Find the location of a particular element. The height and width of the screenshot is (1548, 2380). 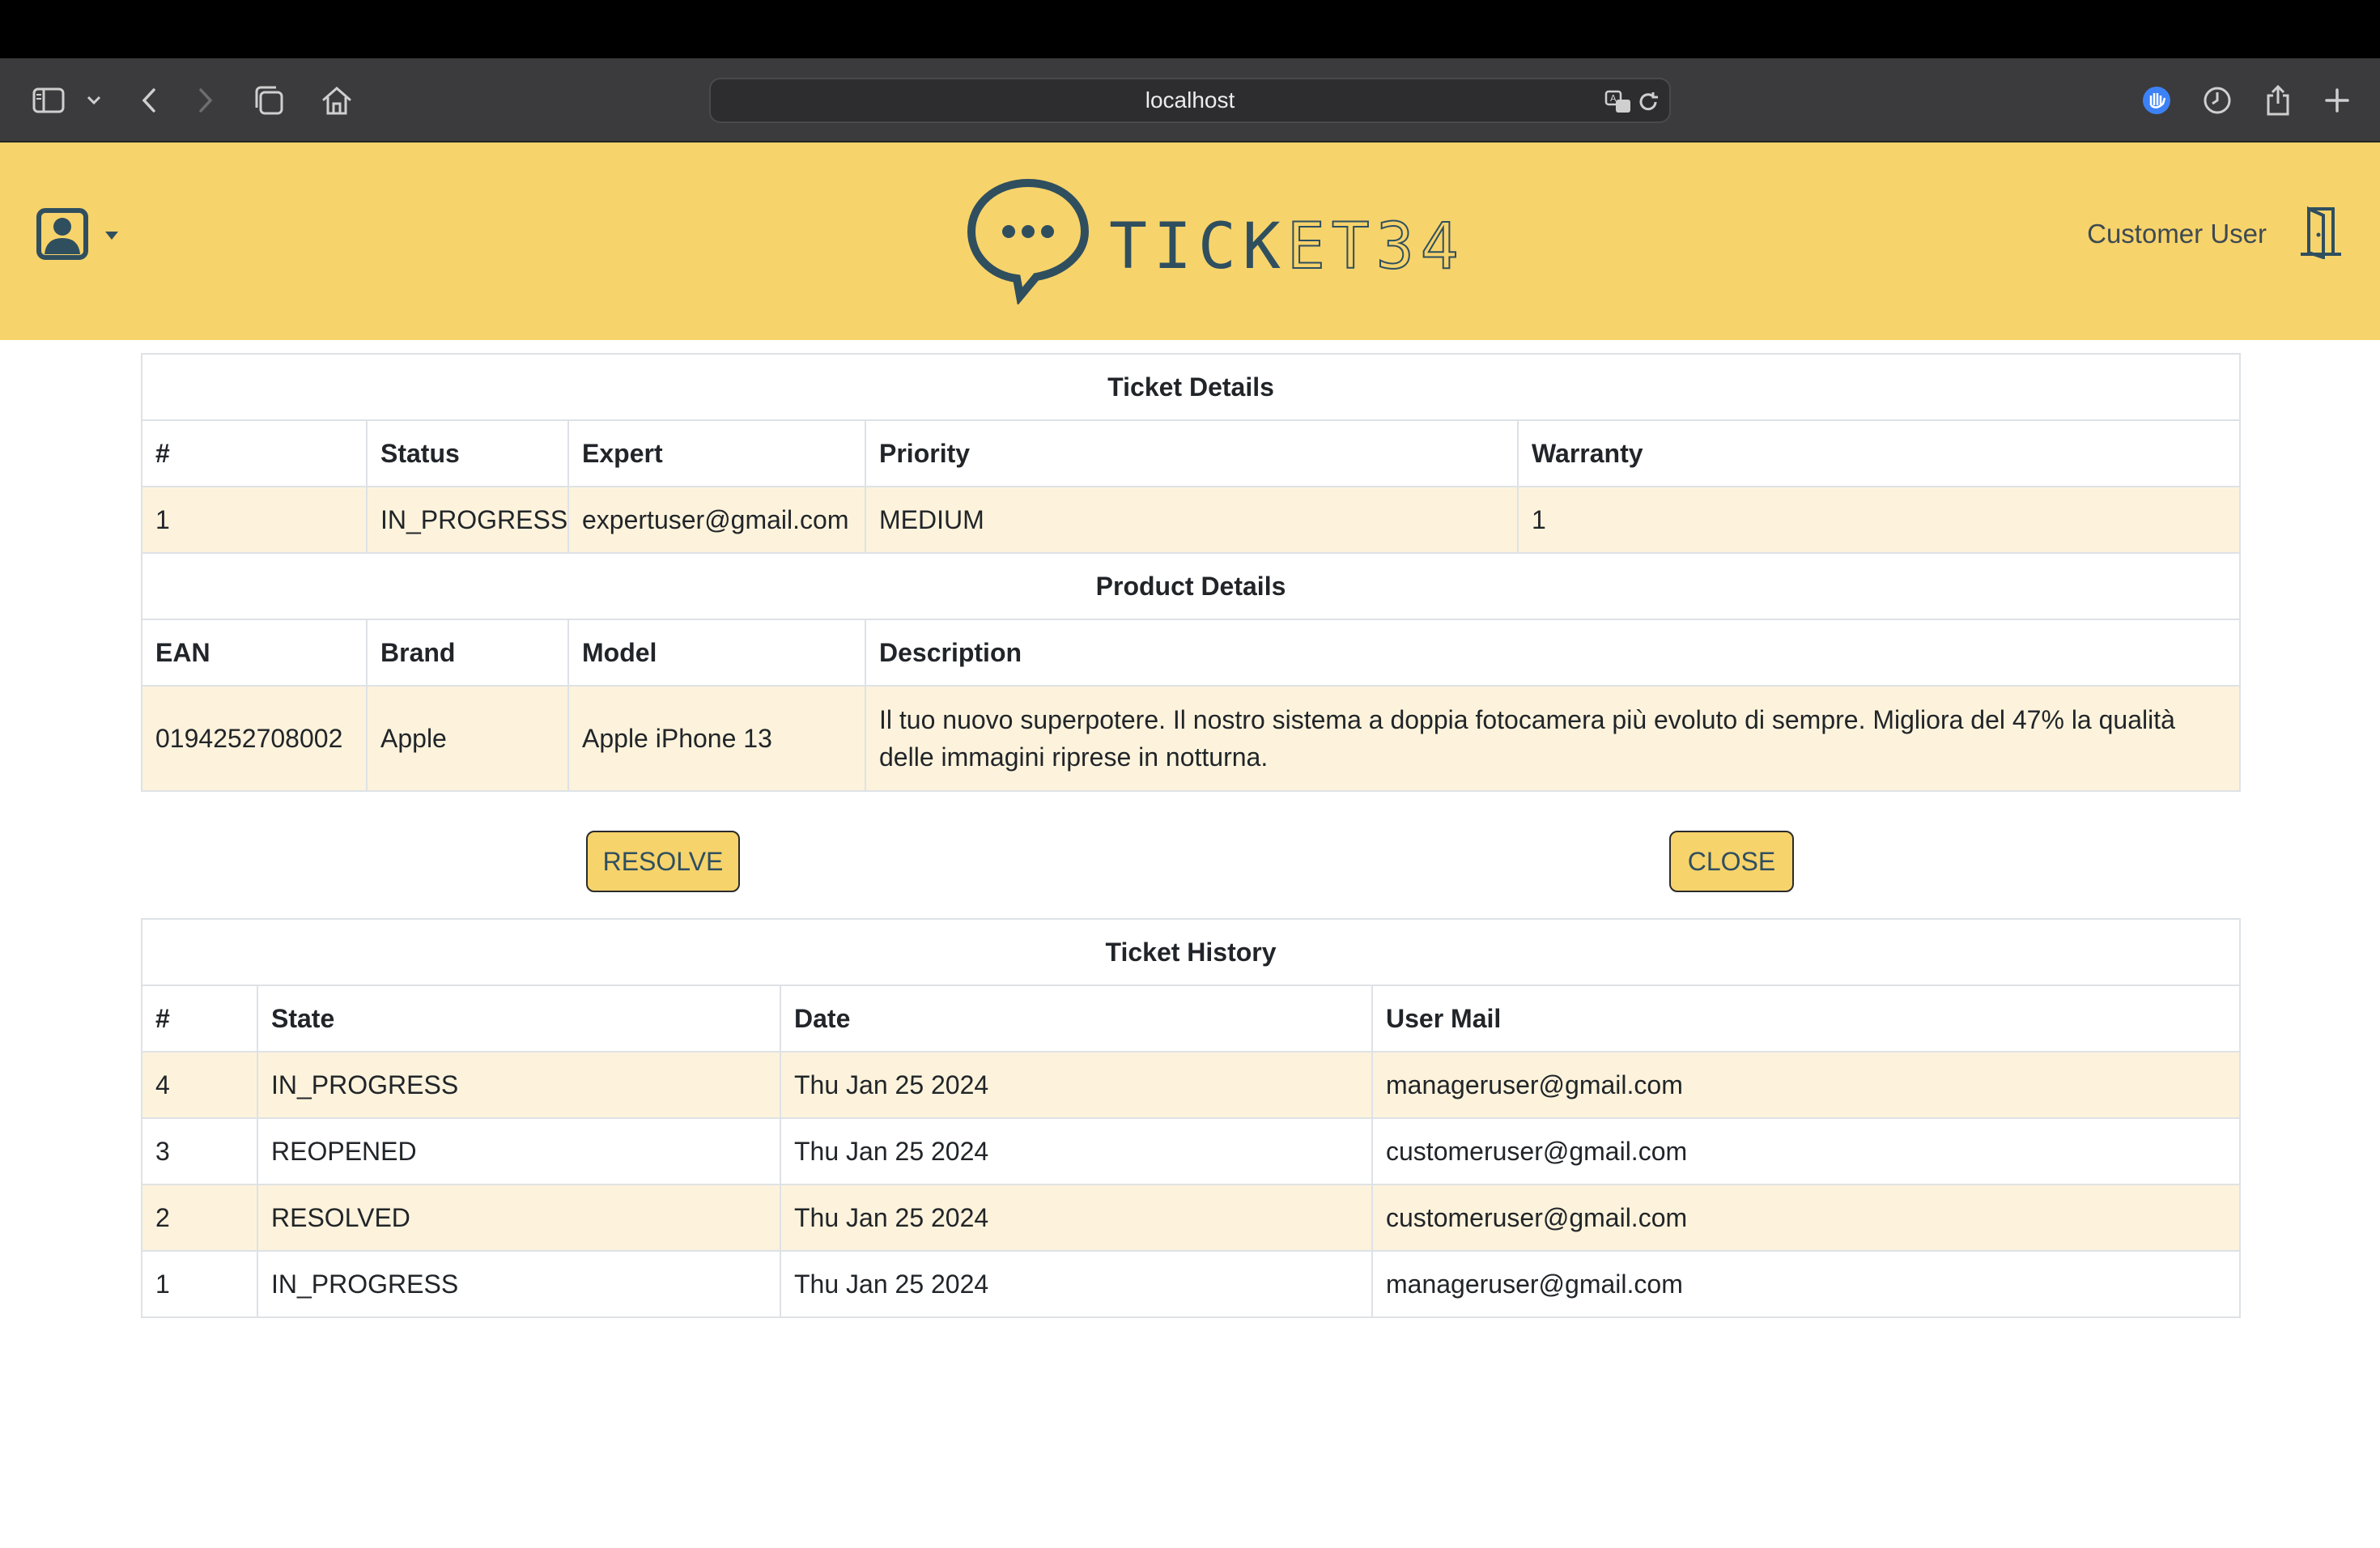

caret-down-icon is located at coordinates (112, 236).